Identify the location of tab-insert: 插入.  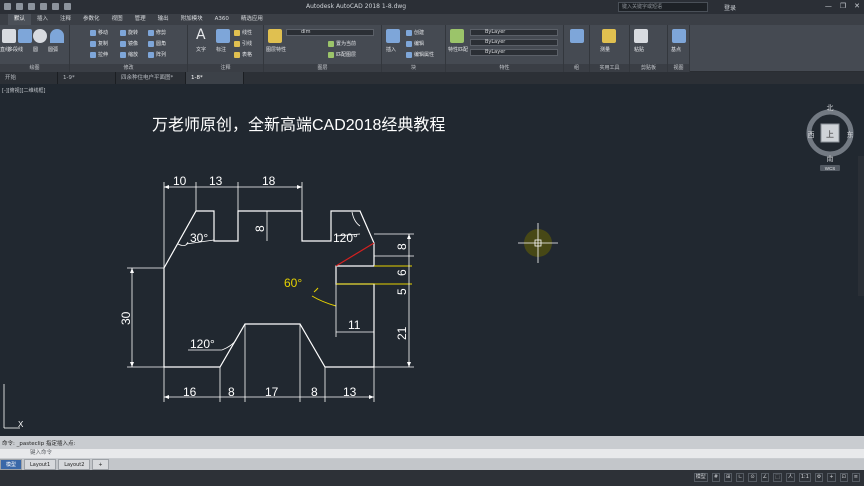
(42, 19).